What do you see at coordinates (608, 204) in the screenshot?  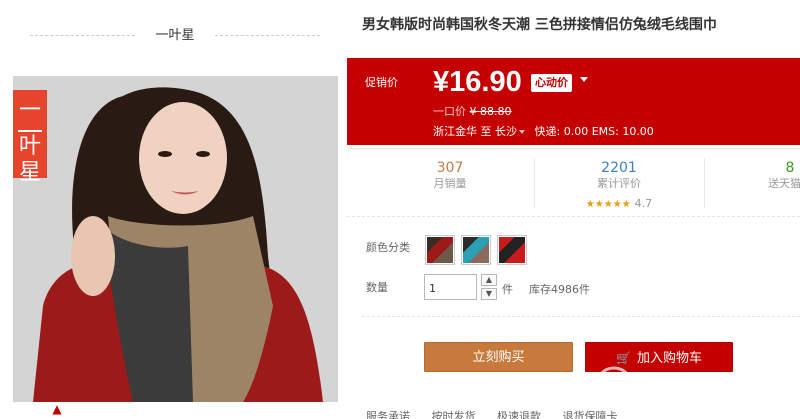 I see `star-rating-icon: ★★★★★` at bounding box center [608, 204].